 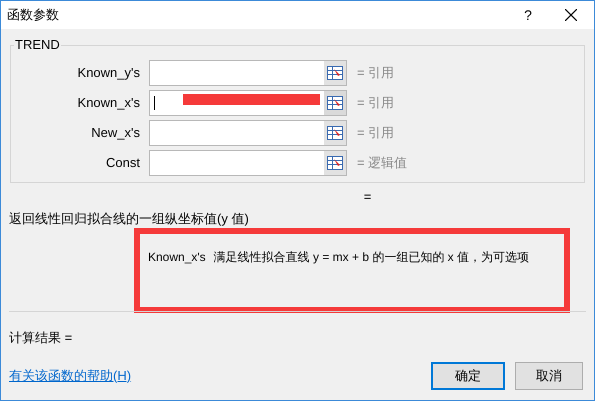 I want to click on help-link: 有关该函数的帮助(H), so click(x=70, y=376).